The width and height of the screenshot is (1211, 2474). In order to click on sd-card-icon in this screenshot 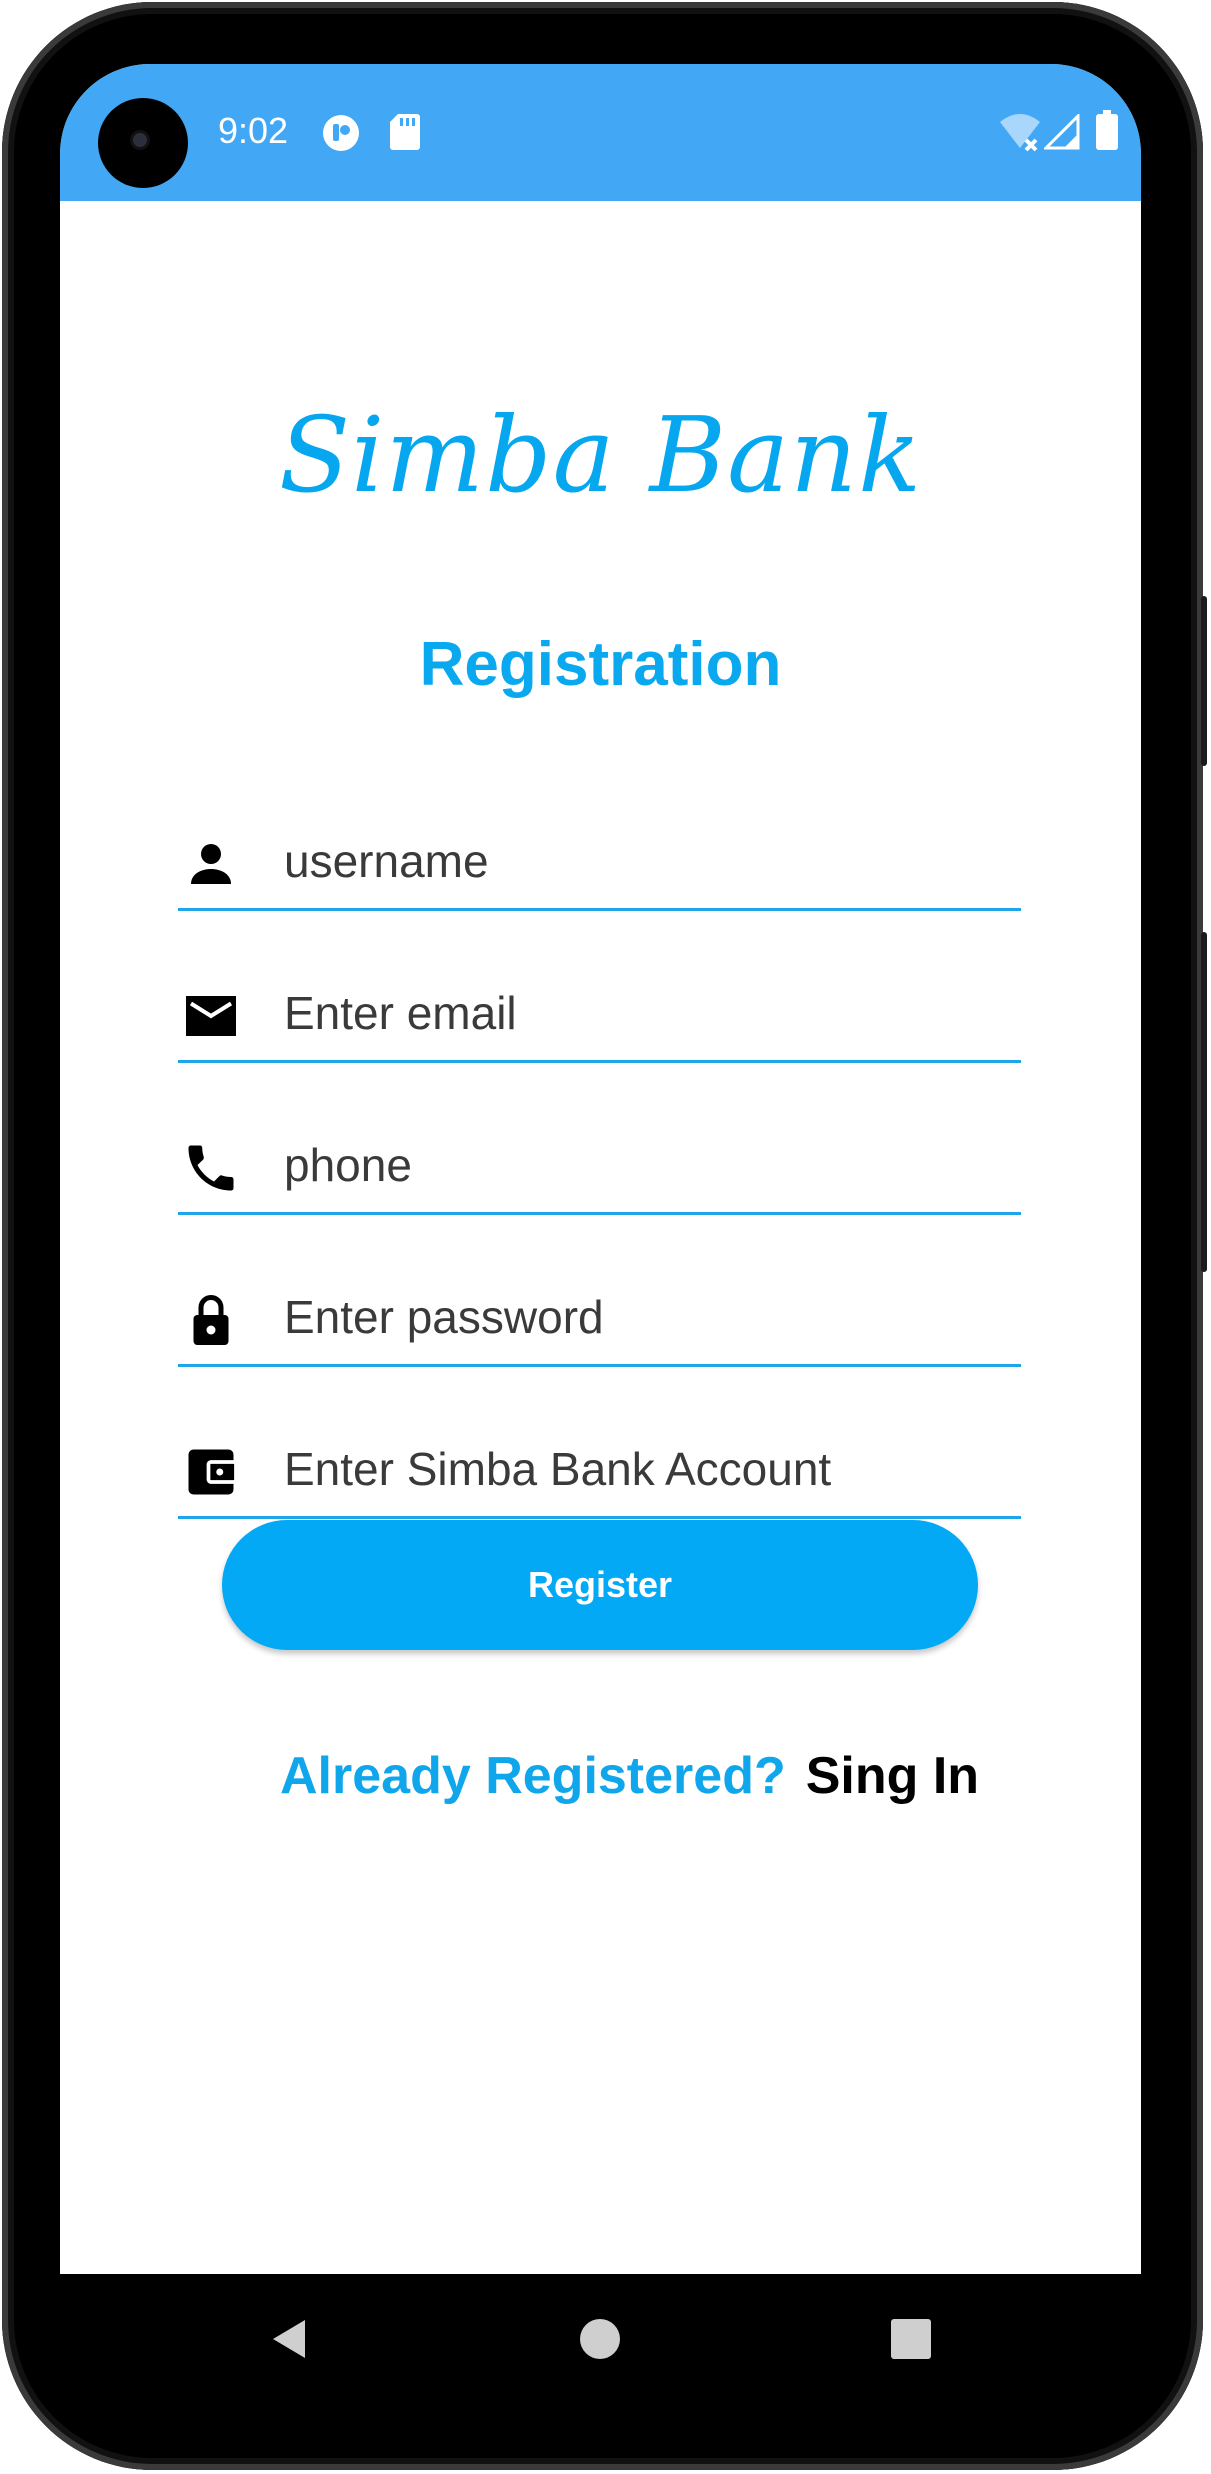, I will do `click(405, 134)`.